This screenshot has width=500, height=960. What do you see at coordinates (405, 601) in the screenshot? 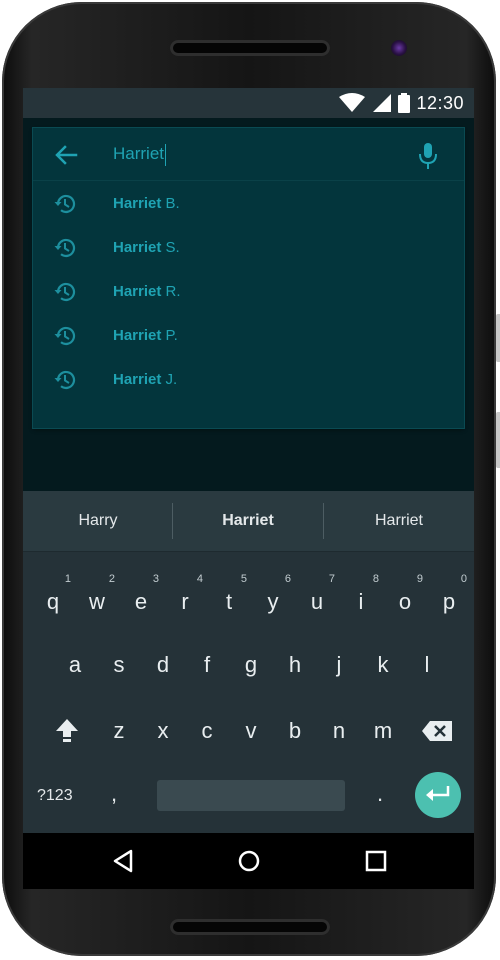
I see `key: o9` at bounding box center [405, 601].